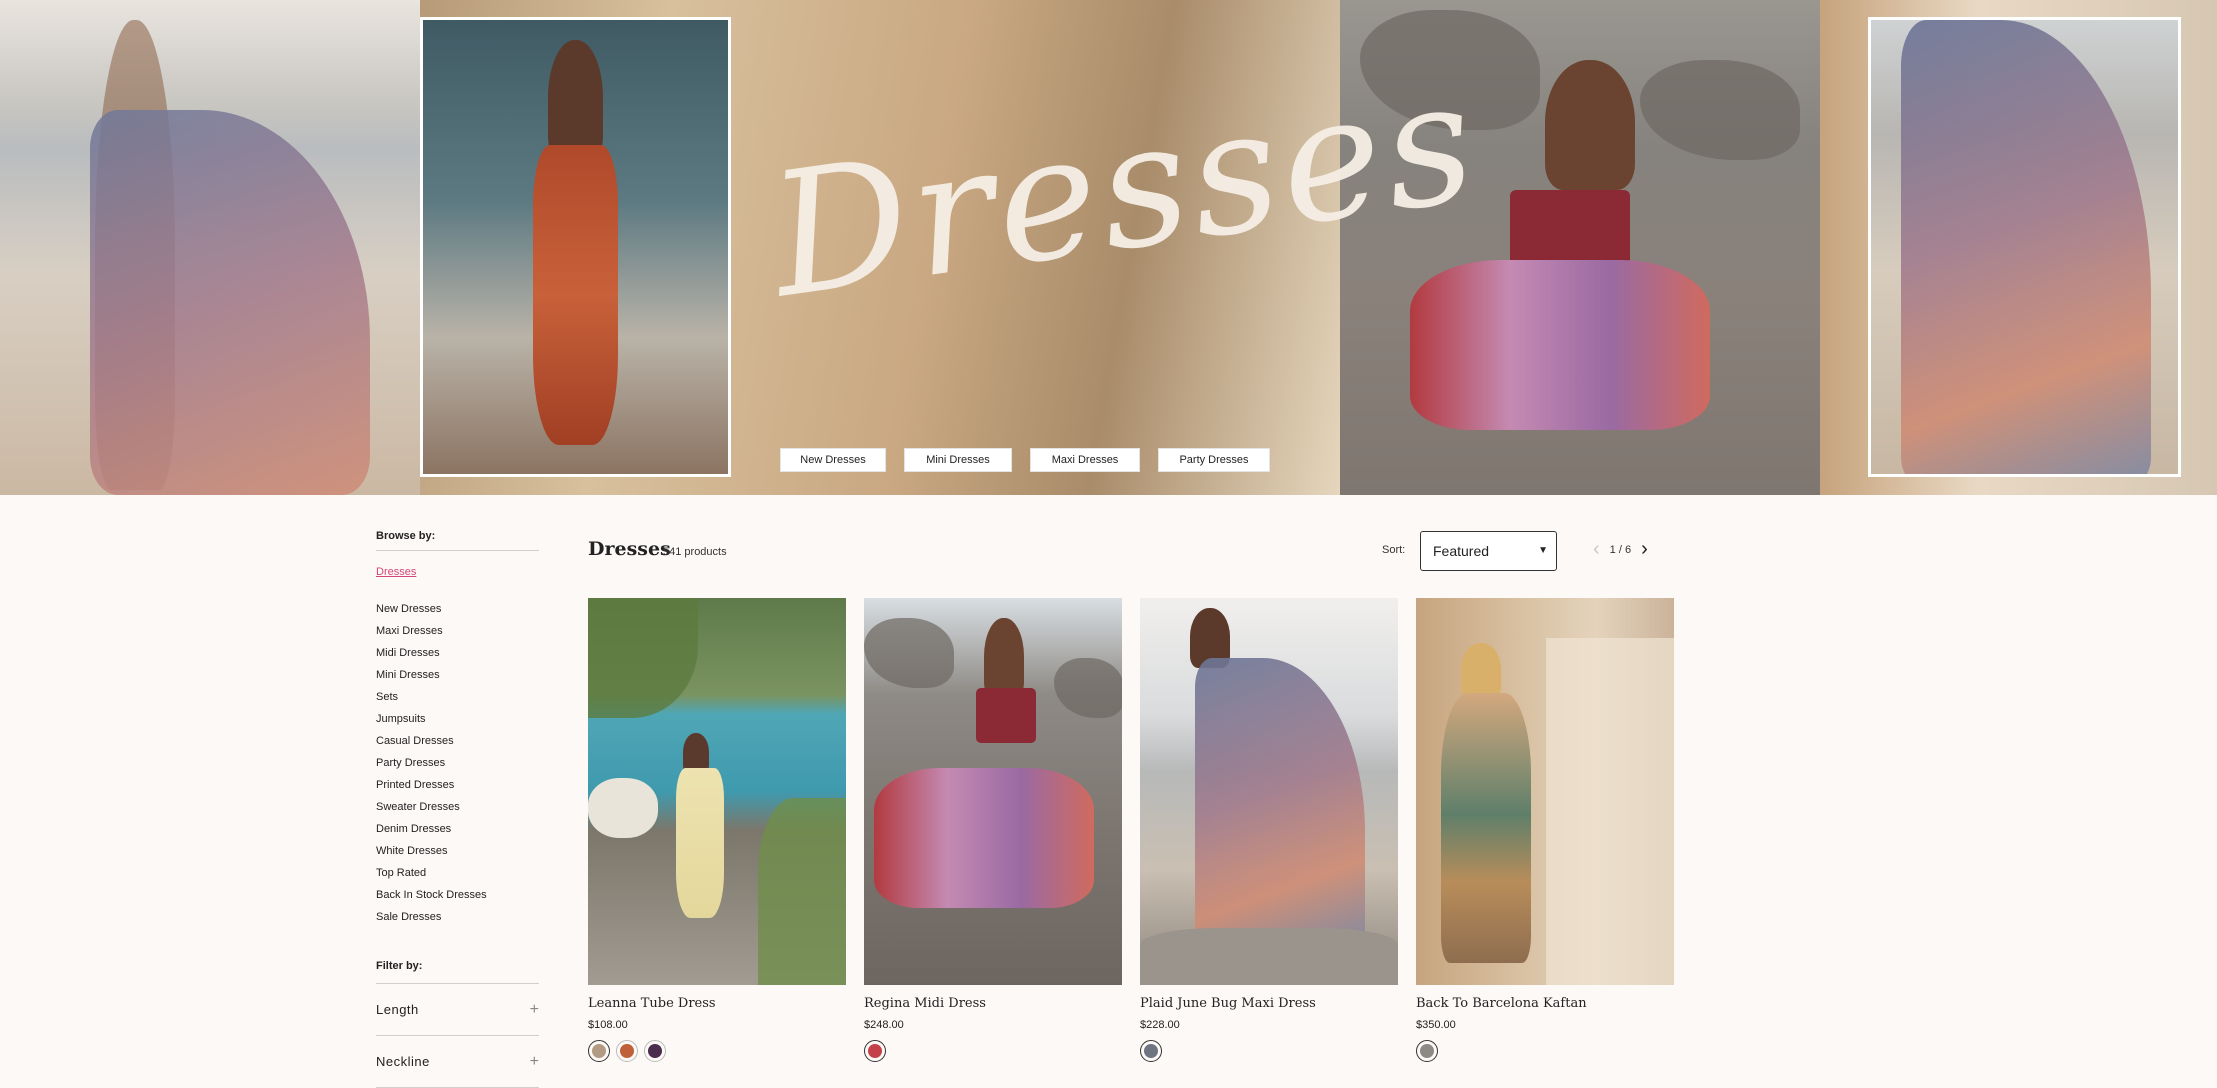  I want to click on filter-length: Length +, so click(457, 1009).